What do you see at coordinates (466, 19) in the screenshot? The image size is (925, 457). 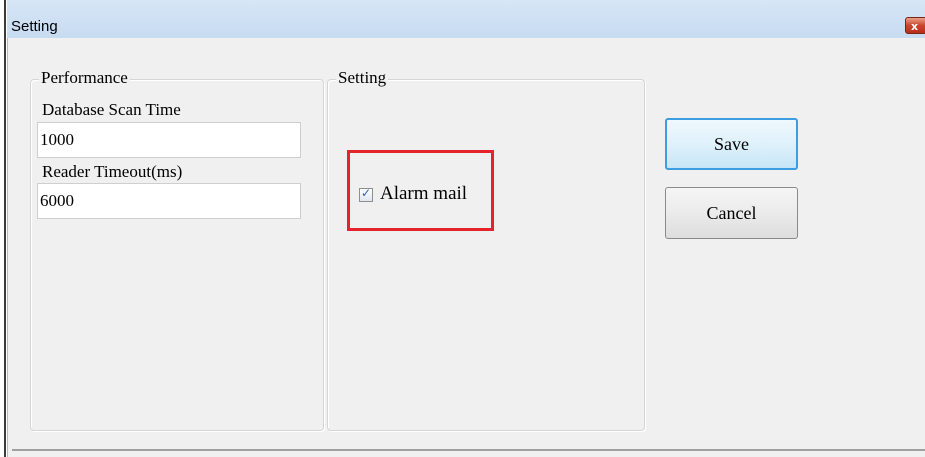 I see `title-bar: Setting x` at bounding box center [466, 19].